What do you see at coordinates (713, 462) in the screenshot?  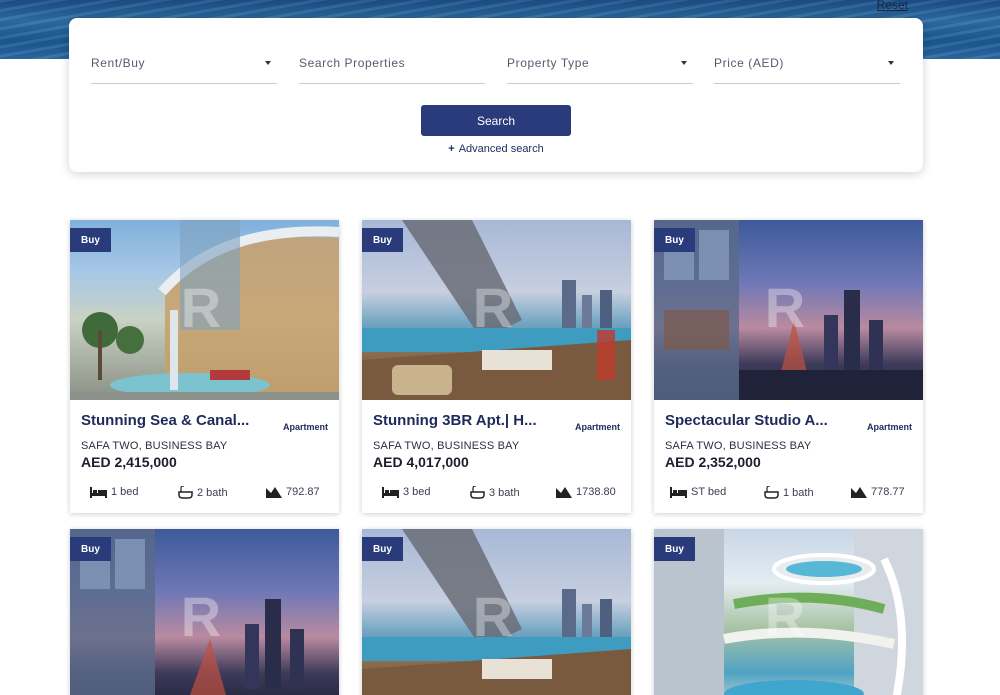 I see `listing-price: AED 2,352,000` at bounding box center [713, 462].